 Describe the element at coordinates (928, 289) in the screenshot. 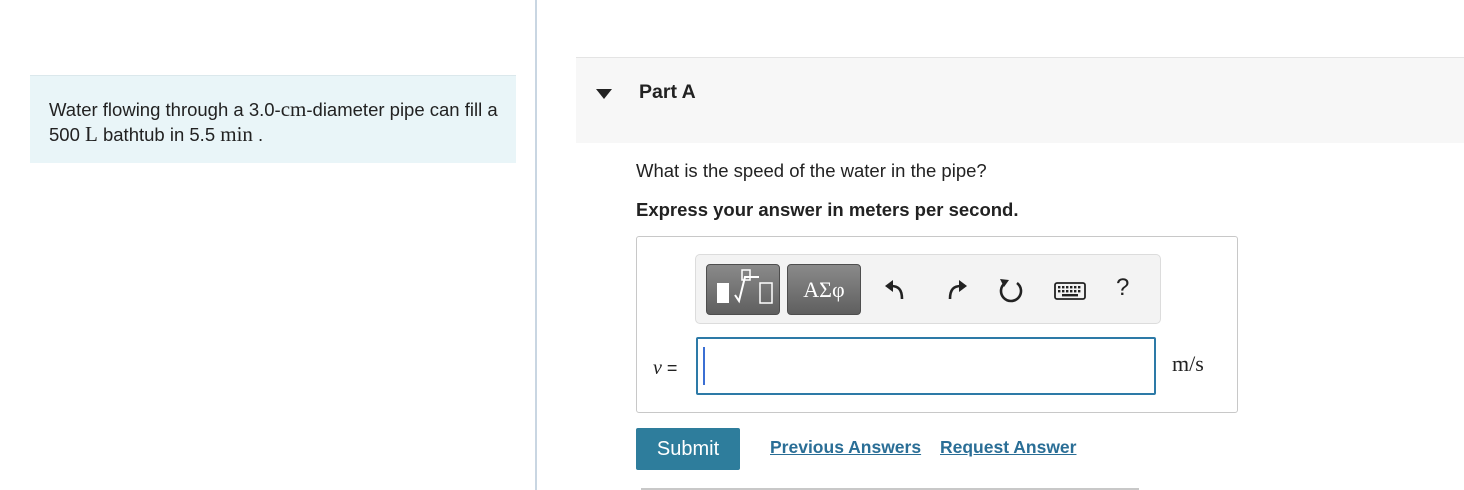

I see `math-toolbar: ΑΣφ ?` at that location.